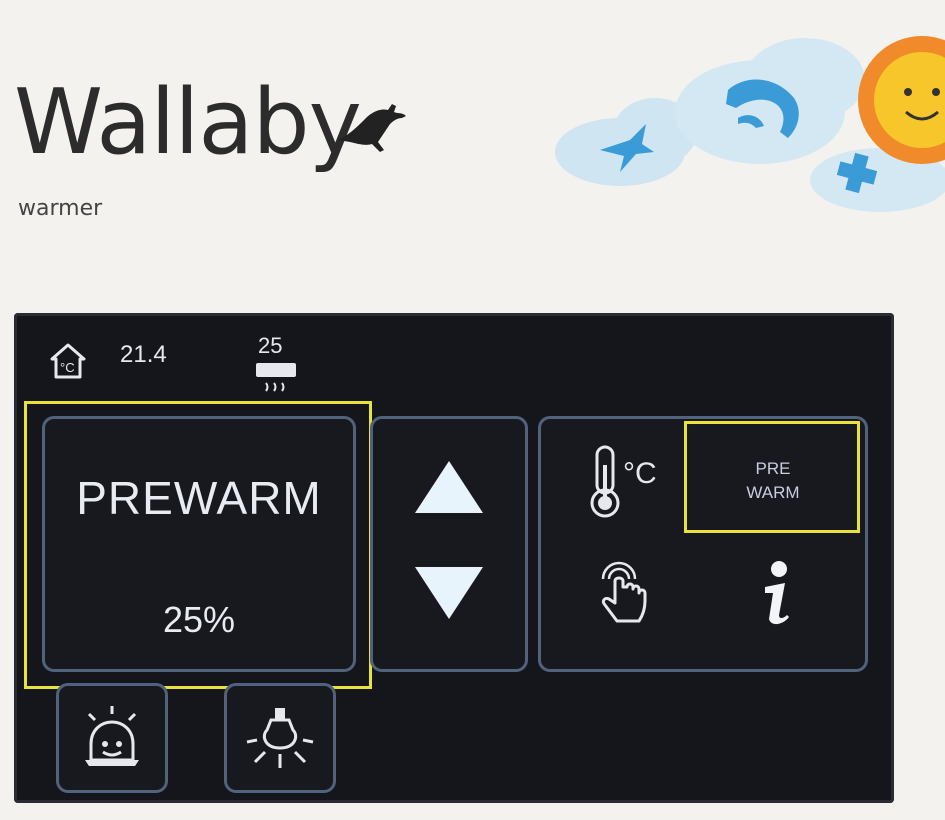 This screenshot has width=945, height=820. I want to click on lamp-icon, so click(280, 738).